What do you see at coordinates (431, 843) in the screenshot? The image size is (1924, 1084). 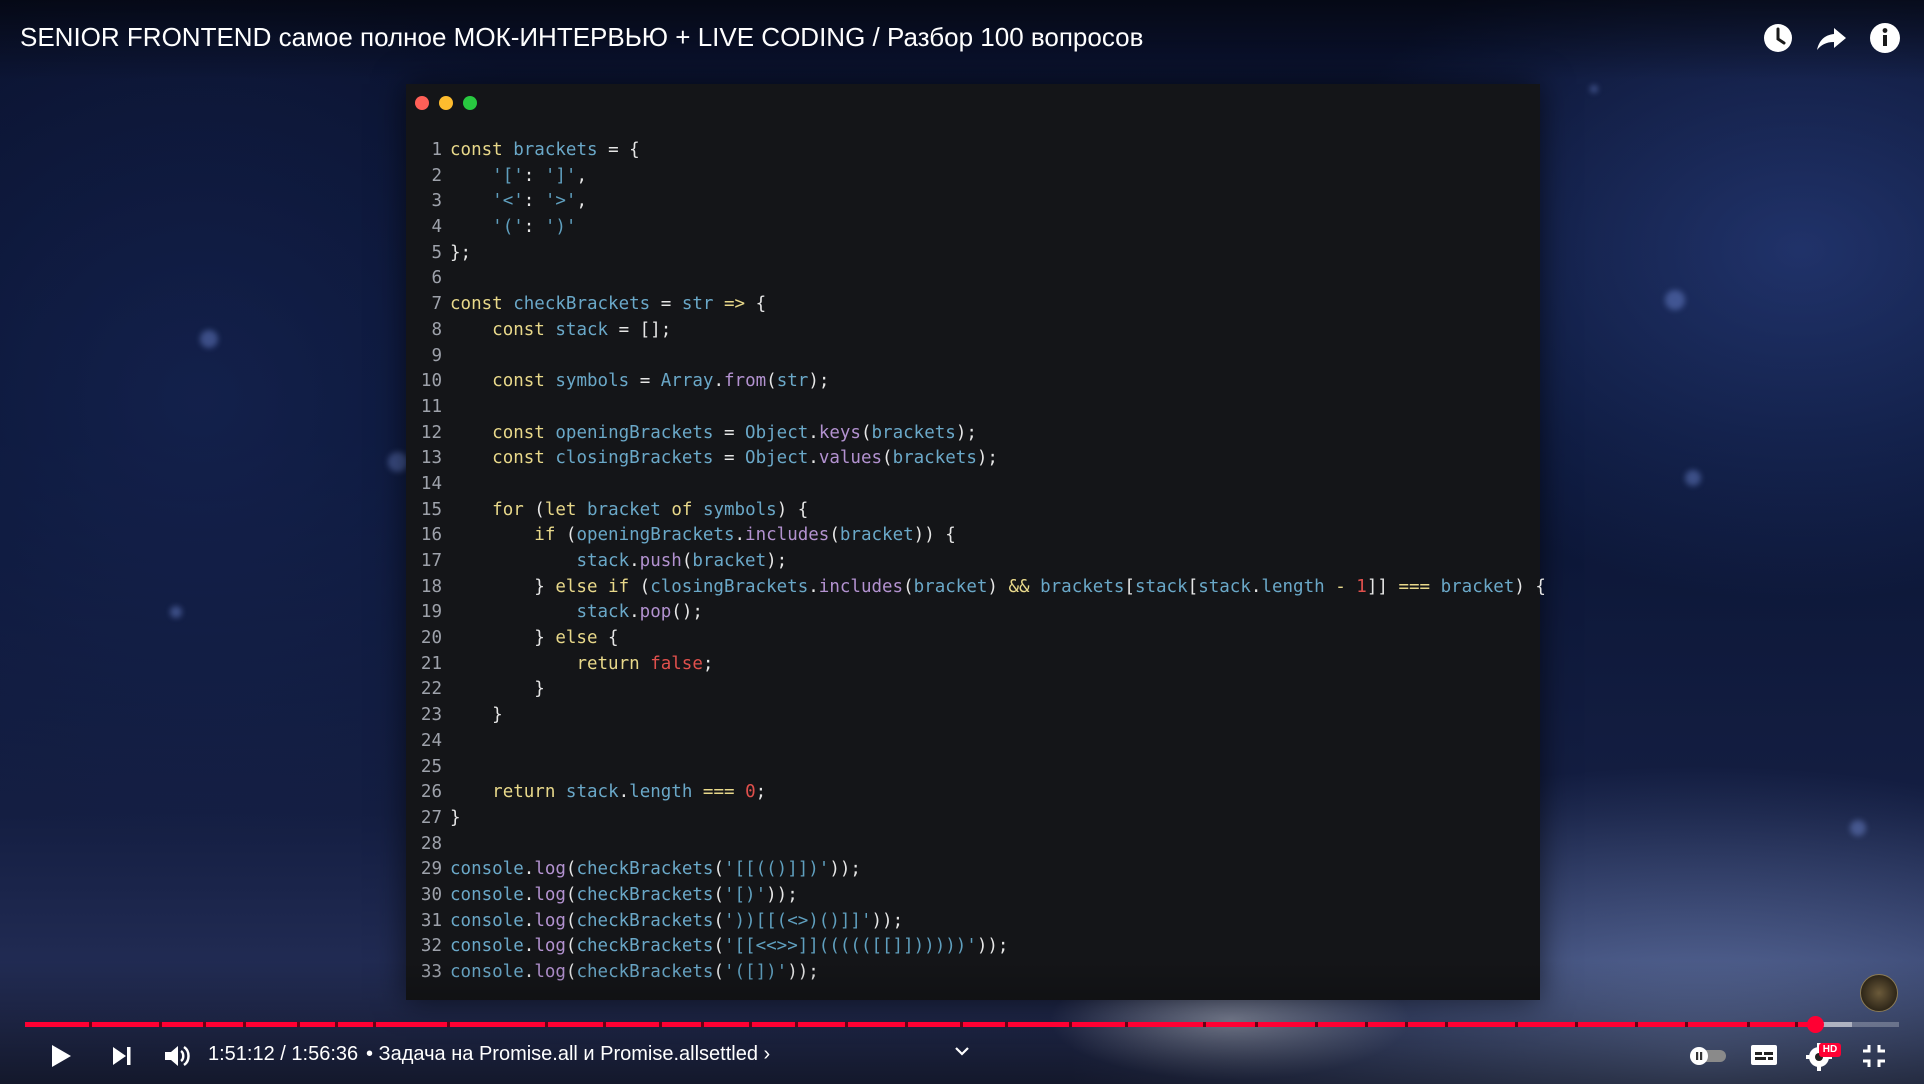 I see `line-number: 28` at bounding box center [431, 843].